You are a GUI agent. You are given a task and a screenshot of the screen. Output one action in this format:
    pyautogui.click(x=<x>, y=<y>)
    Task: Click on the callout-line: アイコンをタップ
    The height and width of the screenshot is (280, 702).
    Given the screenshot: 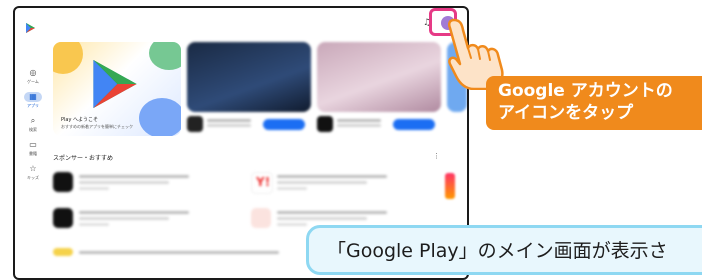 What is the action you would take?
    pyautogui.click(x=566, y=113)
    